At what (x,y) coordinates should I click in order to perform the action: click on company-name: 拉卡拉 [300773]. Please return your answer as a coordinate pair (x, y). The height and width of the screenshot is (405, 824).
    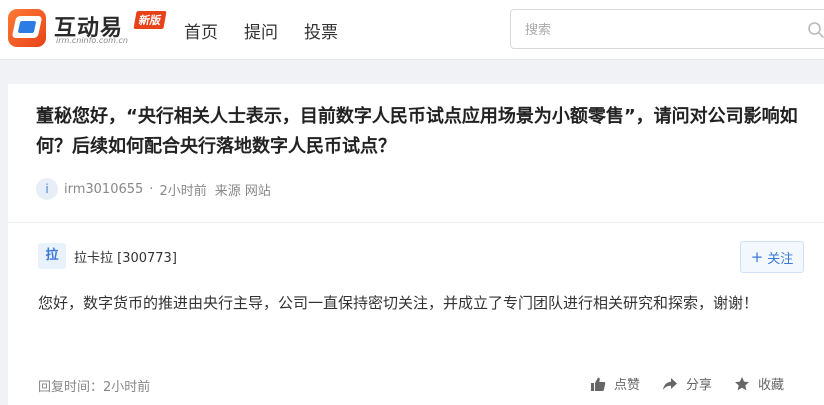
    Looking at the image, I should click on (125, 256).